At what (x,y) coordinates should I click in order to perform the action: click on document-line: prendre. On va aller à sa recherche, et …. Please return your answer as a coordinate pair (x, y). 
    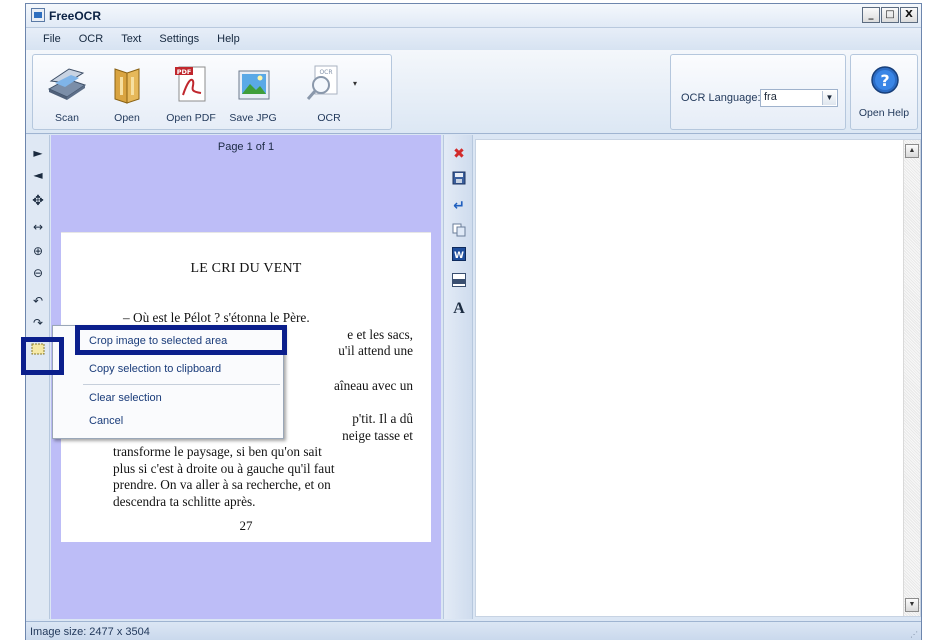
    Looking at the image, I should click on (222, 484).